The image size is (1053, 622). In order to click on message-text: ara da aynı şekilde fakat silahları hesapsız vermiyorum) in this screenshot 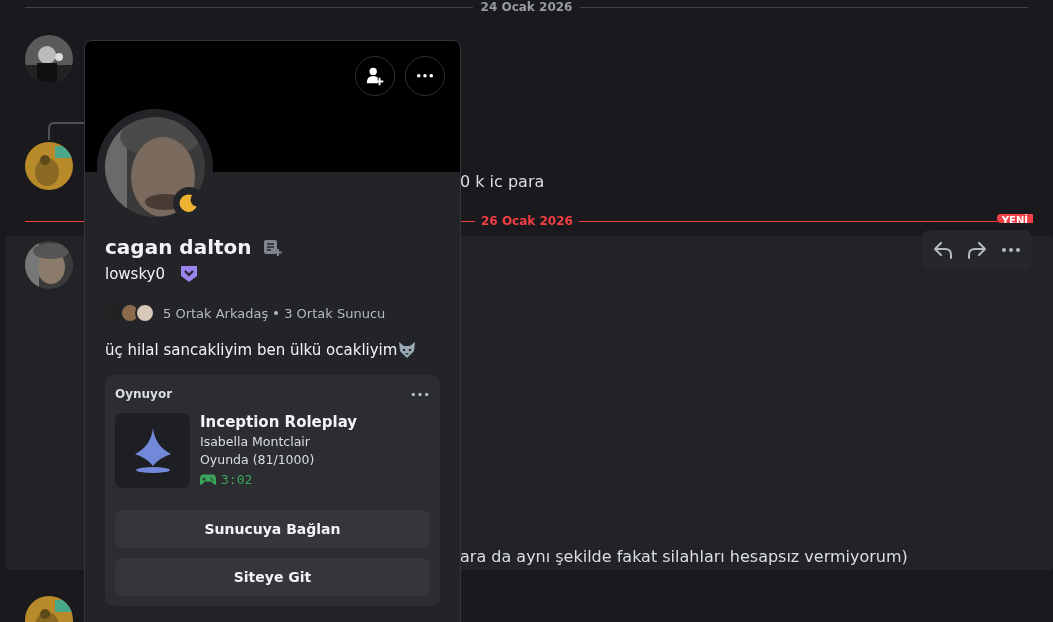, I will do `click(684, 556)`.